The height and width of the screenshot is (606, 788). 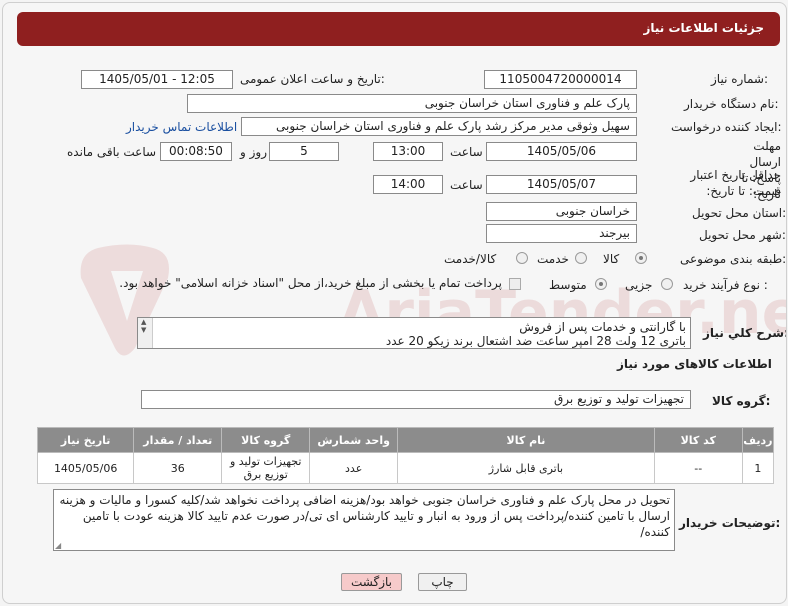 I want to click on goods-info-title: اطلاعات کالاهای مورد نیاز, so click(x=694, y=364).